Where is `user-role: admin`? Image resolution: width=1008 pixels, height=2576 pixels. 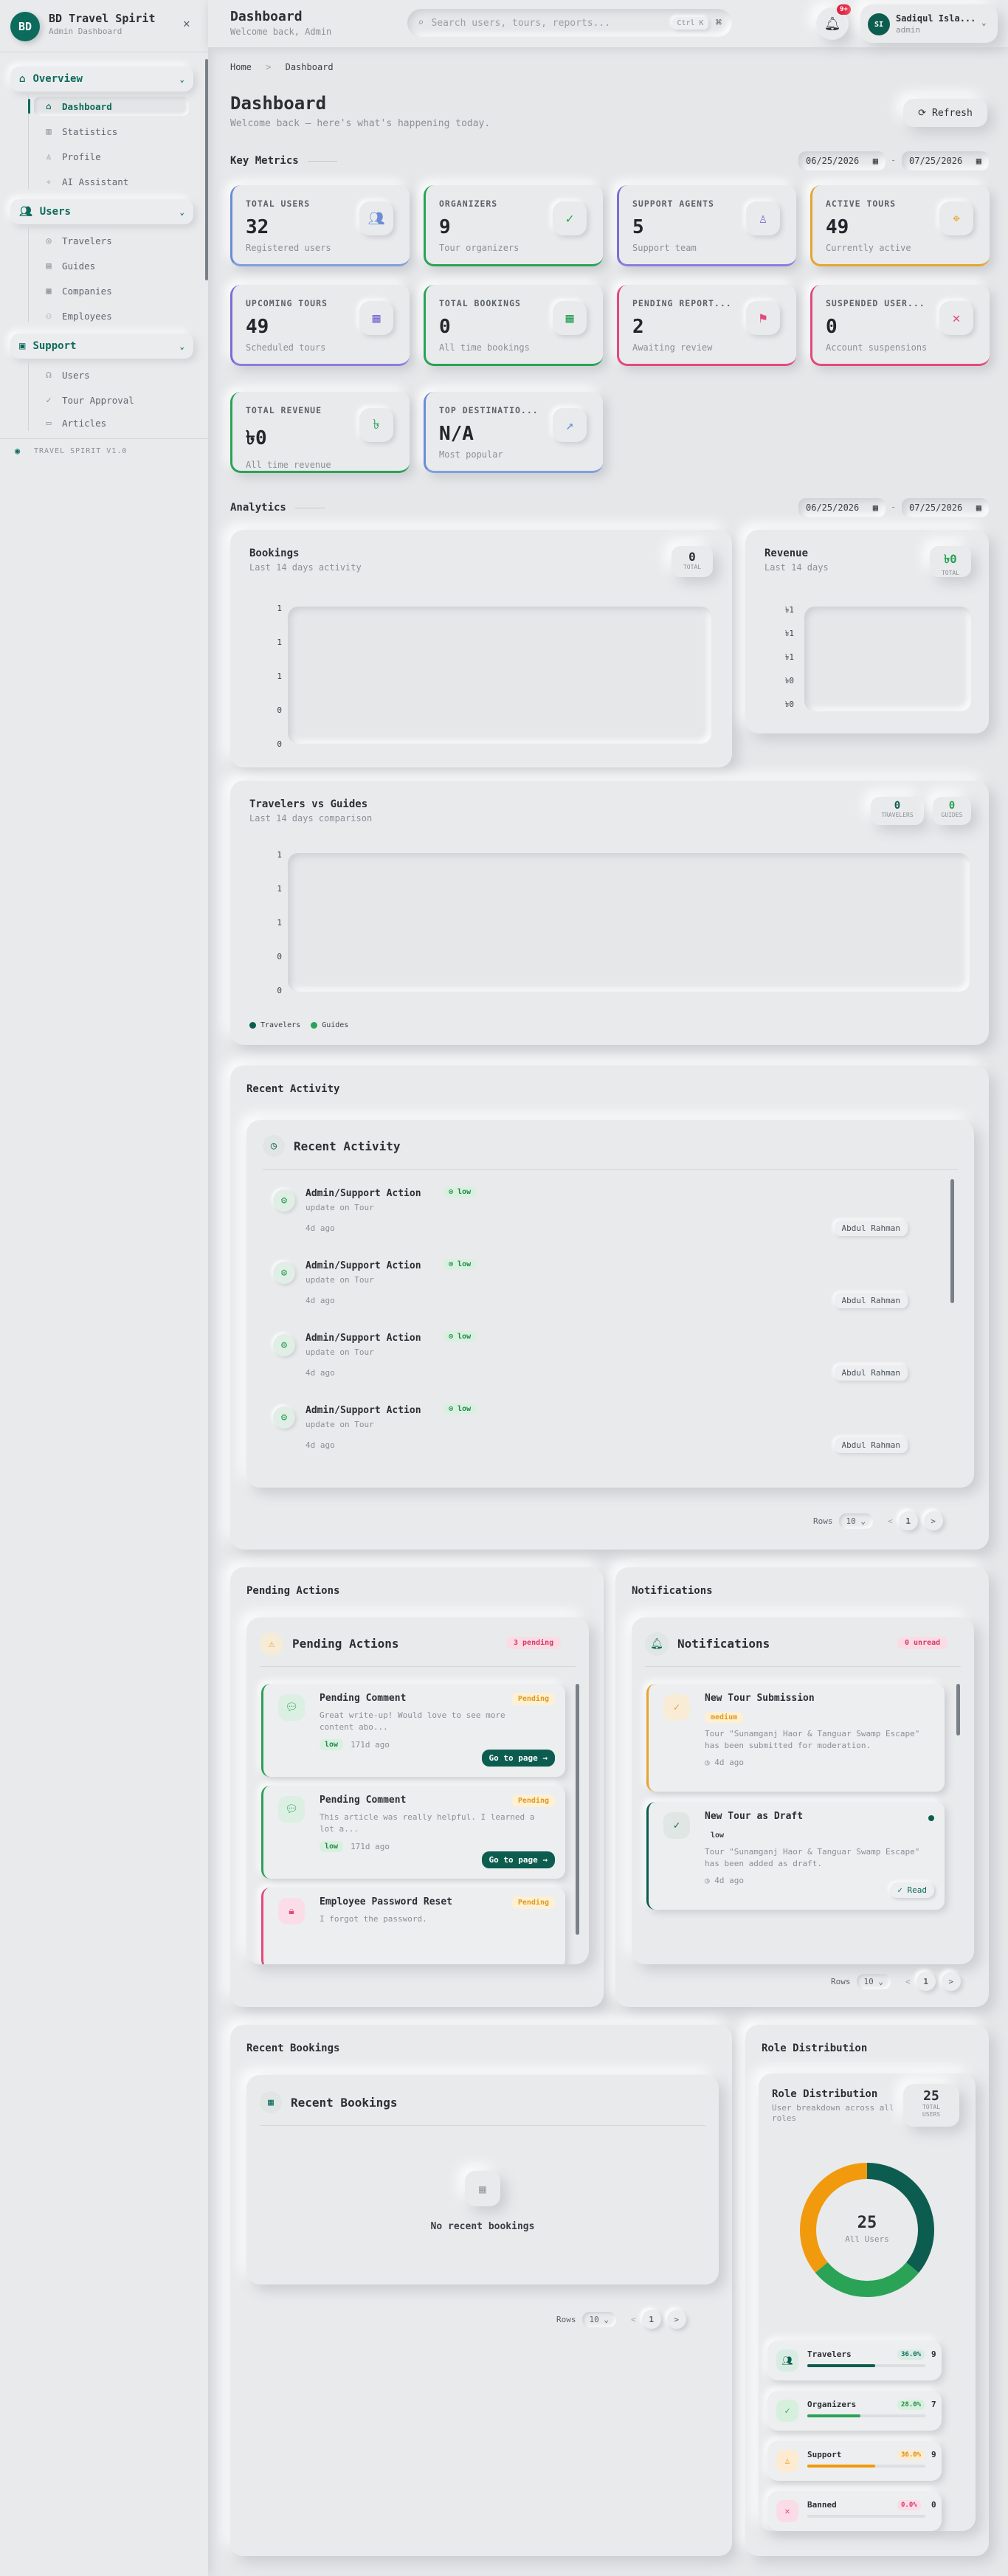 user-role: admin is located at coordinates (909, 30).